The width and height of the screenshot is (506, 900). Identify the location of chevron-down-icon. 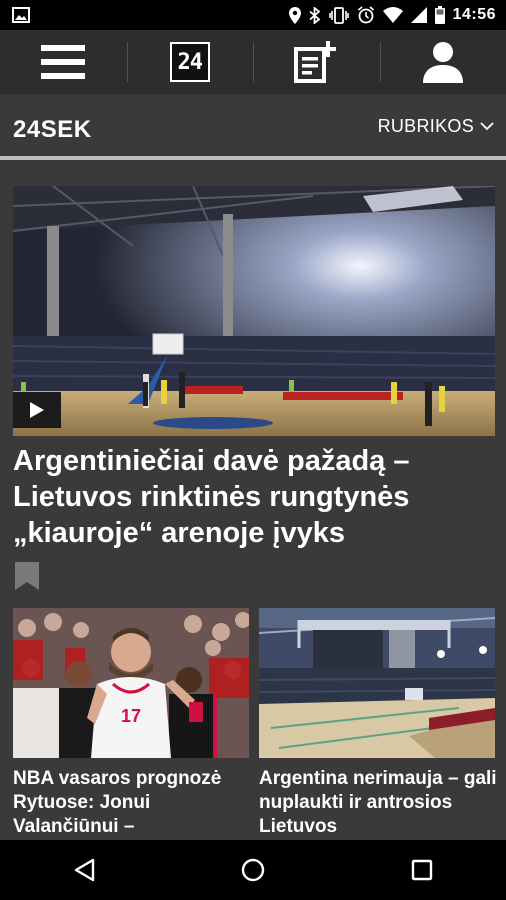
(487, 126).